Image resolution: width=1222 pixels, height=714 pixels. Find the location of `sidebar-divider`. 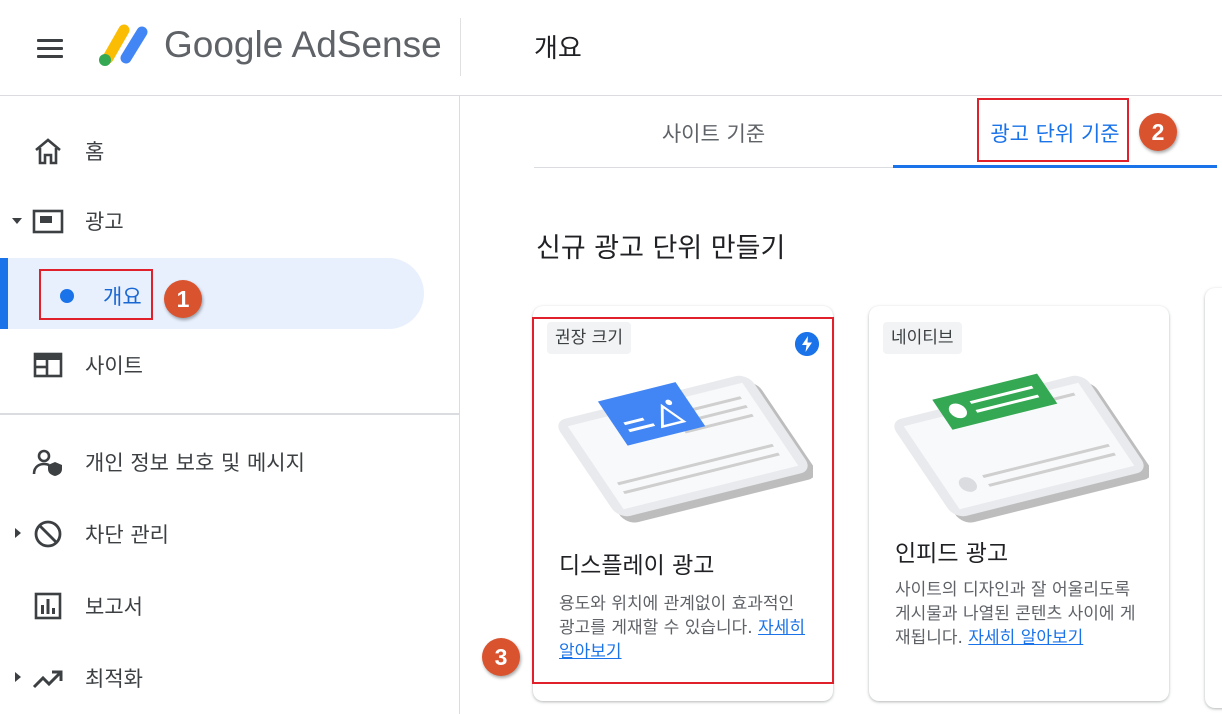

sidebar-divider is located at coordinates (230, 414).